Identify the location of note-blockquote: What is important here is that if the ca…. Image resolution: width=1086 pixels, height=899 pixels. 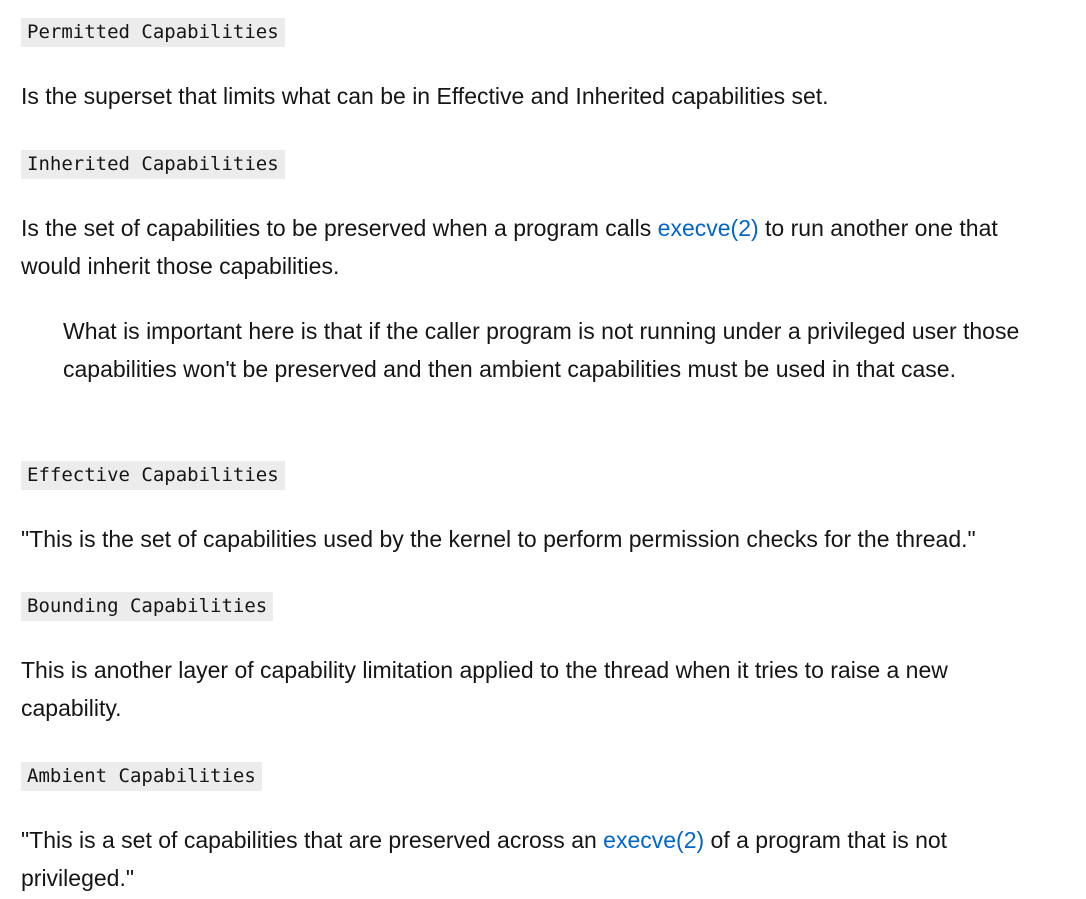
(563, 350).